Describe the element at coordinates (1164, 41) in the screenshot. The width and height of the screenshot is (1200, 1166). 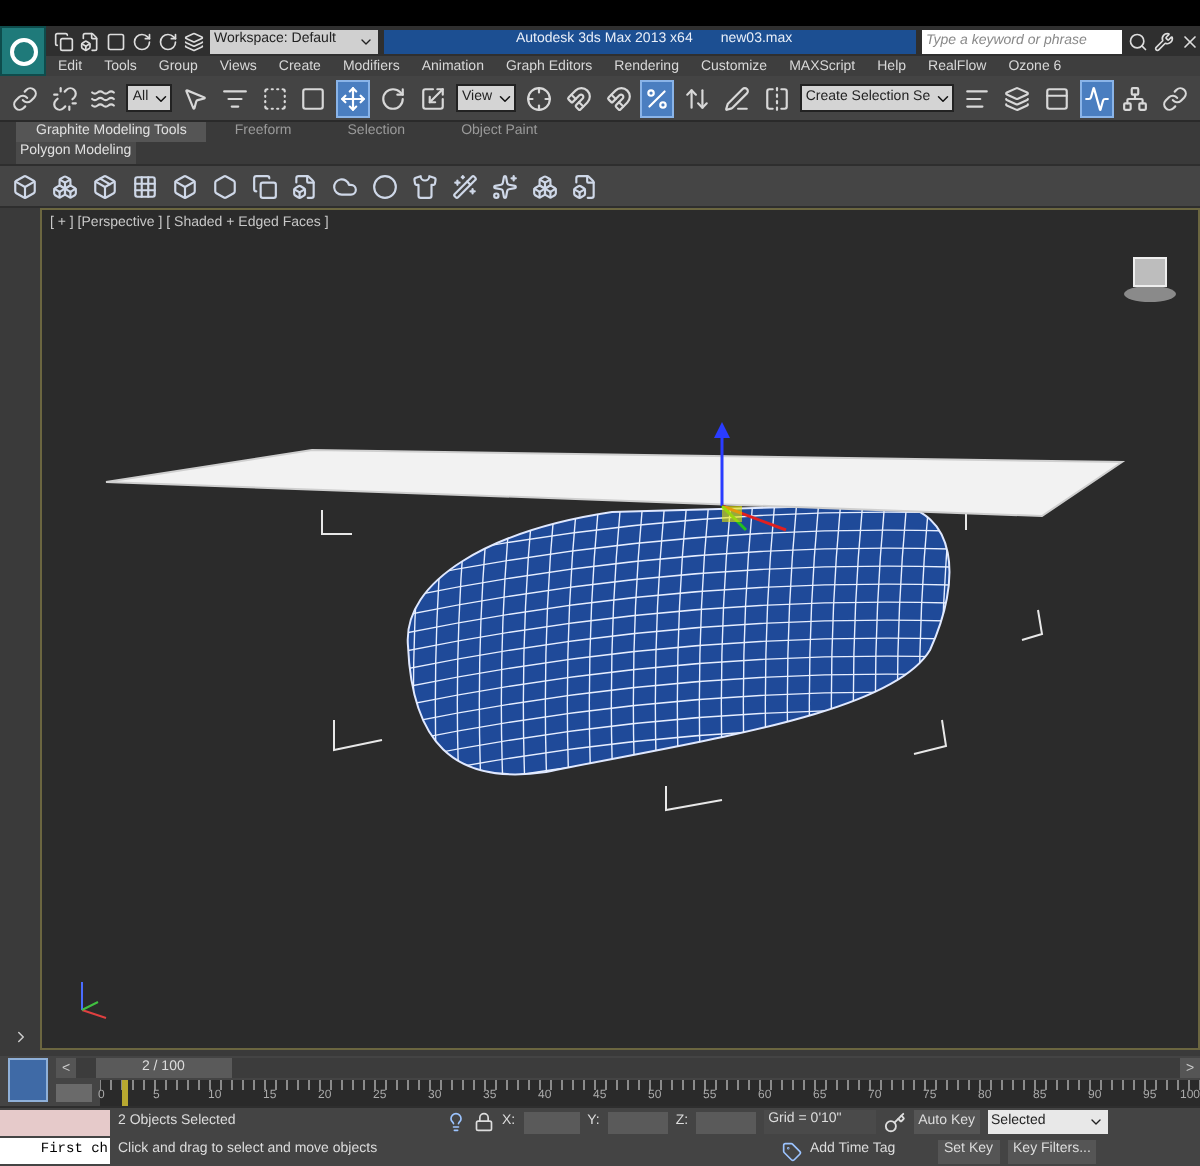
I see `wrench-icon` at that location.